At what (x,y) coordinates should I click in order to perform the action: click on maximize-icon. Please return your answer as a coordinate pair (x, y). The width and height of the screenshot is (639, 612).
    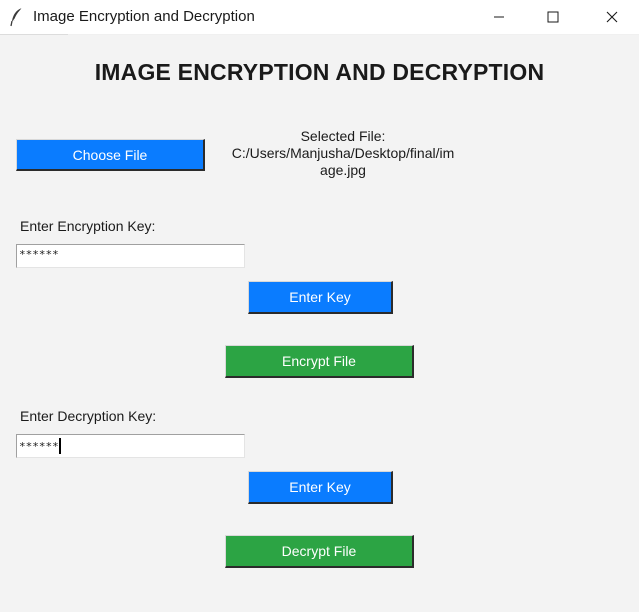
    Looking at the image, I should click on (553, 17).